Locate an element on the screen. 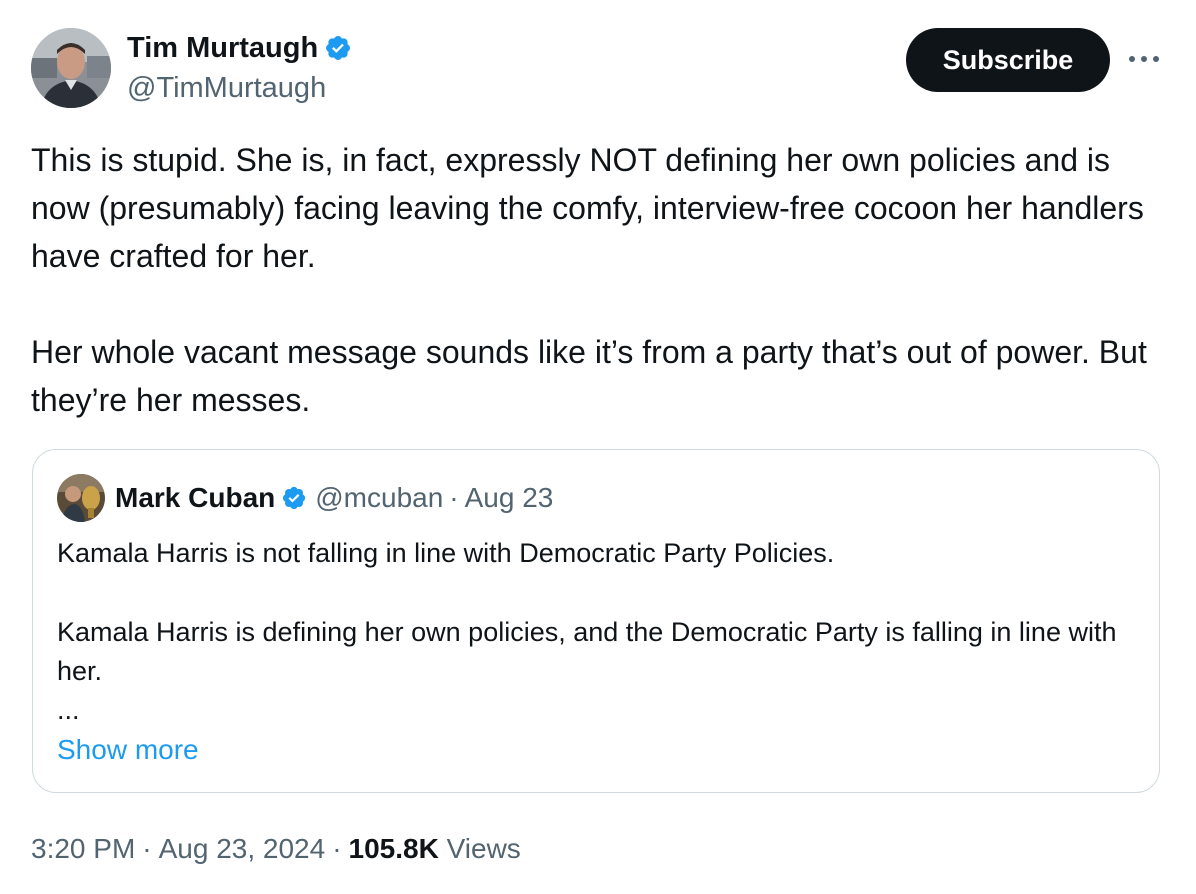 The width and height of the screenshot is (1196, 894). author-name: Tim Murtaugh is located at coordinates (239, 48).